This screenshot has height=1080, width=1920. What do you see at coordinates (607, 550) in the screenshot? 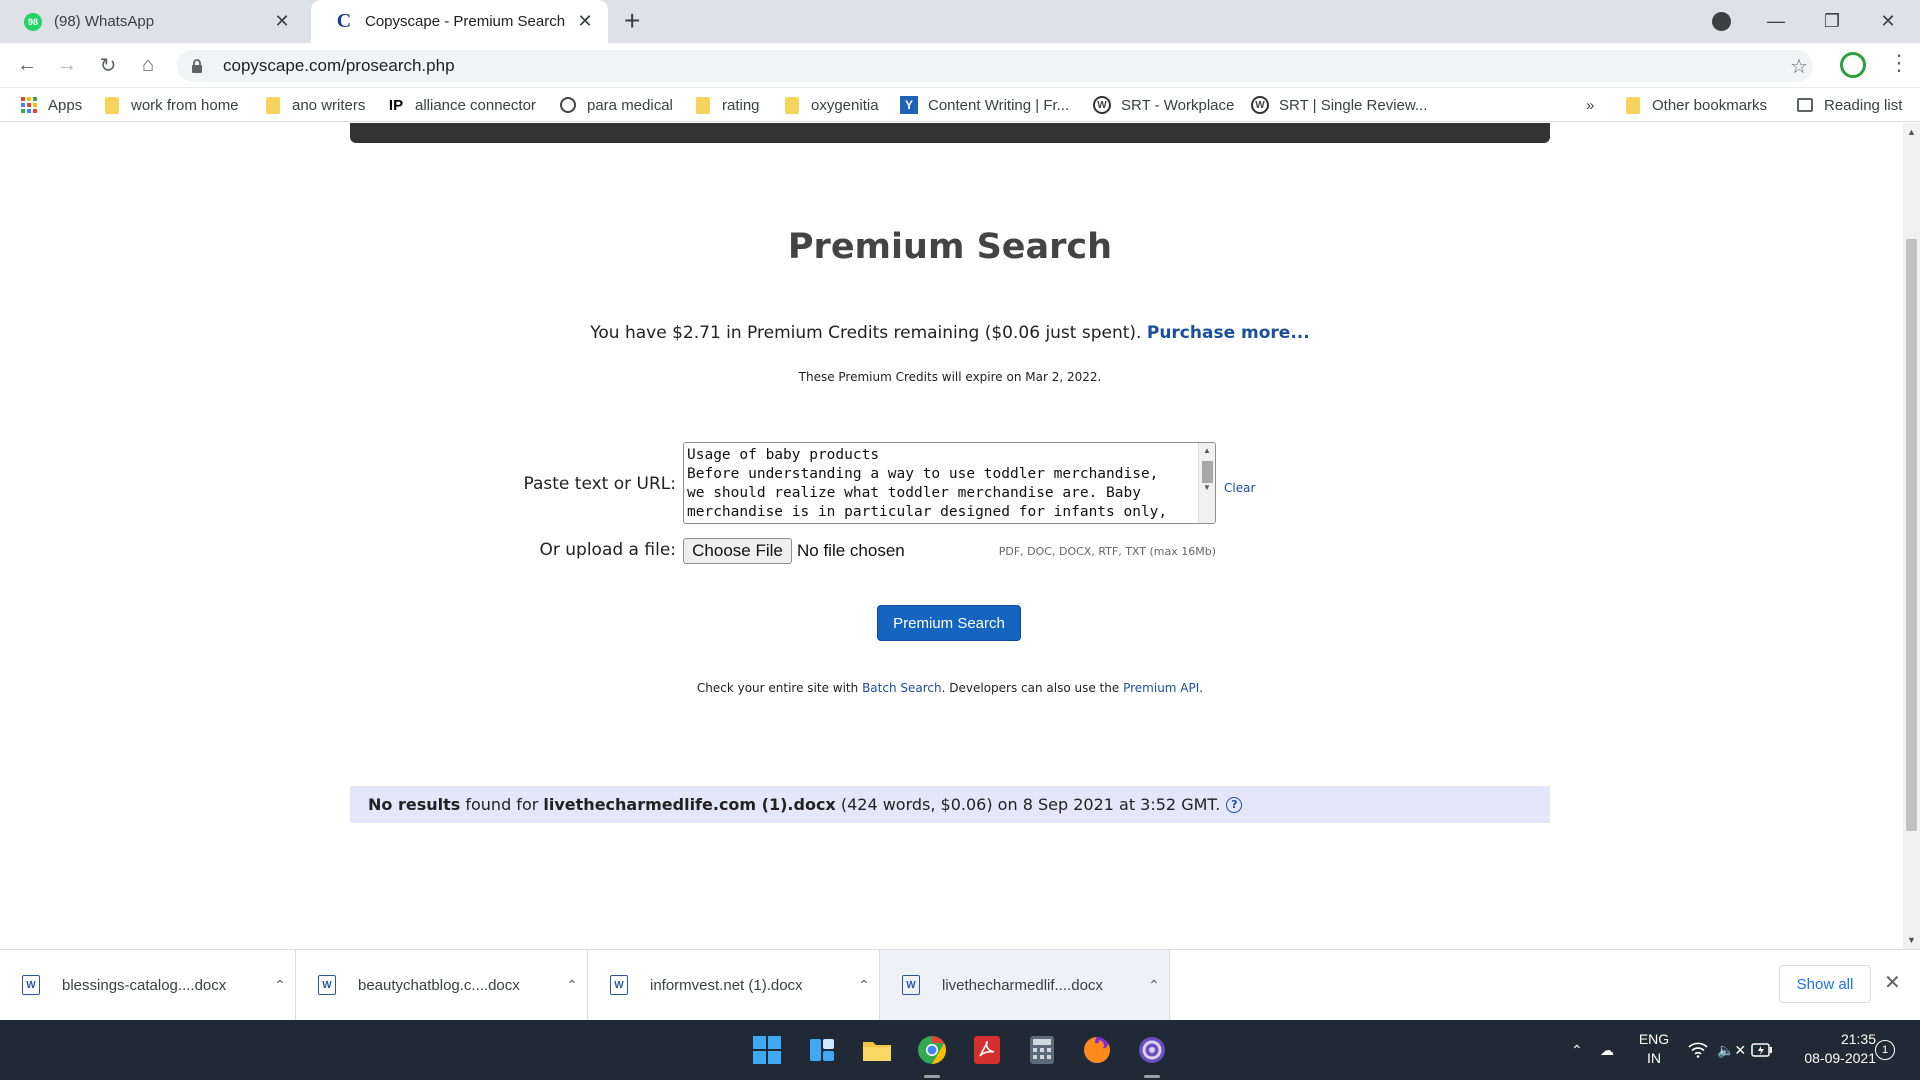
I see `upload-label: Or upload a file:` at bounding box center [607, 550].